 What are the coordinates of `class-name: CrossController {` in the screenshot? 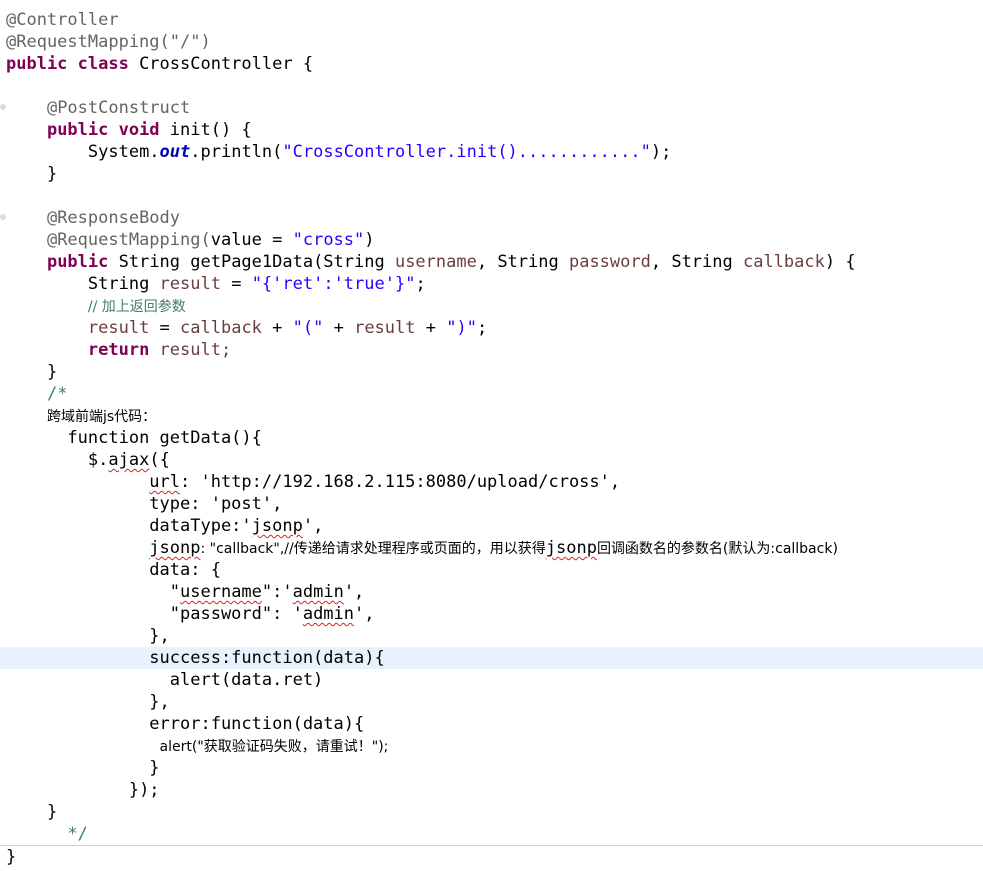 It's located at (226, 64).